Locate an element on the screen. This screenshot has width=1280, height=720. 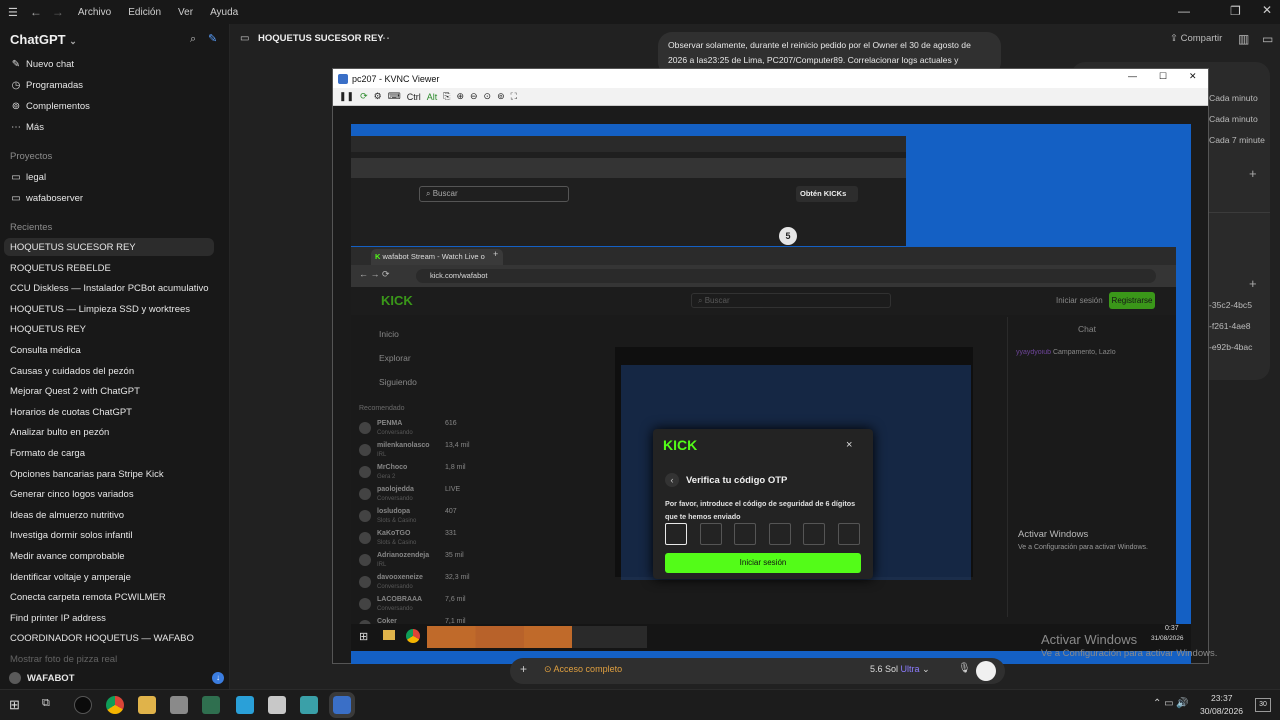
recent-chat-item: Find printer IP address is located at coordinates (58, 618).